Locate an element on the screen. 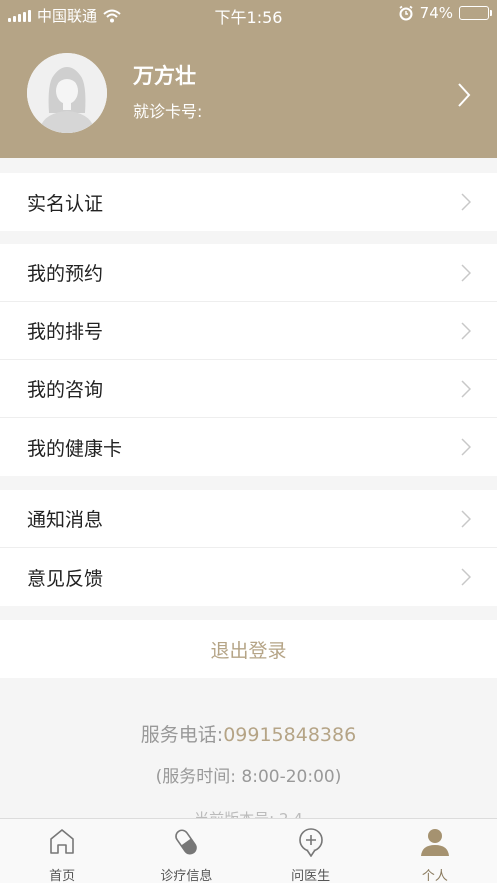 This screenshot has width=497, height=883. logout-button: 退出登录 is located at coordinates (248, 649).